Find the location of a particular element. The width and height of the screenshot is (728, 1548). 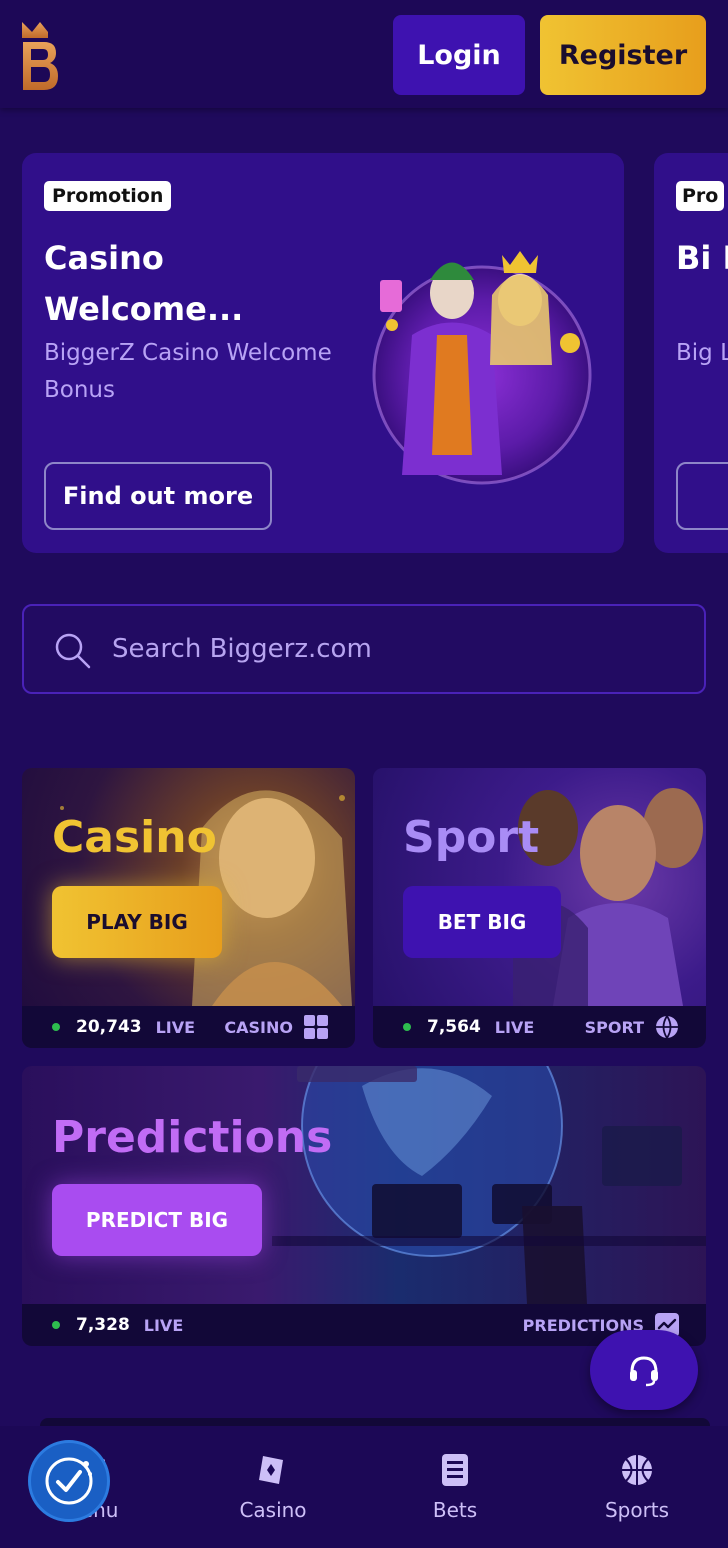

bonus-badge-button is located at coordinates (69, 1481).